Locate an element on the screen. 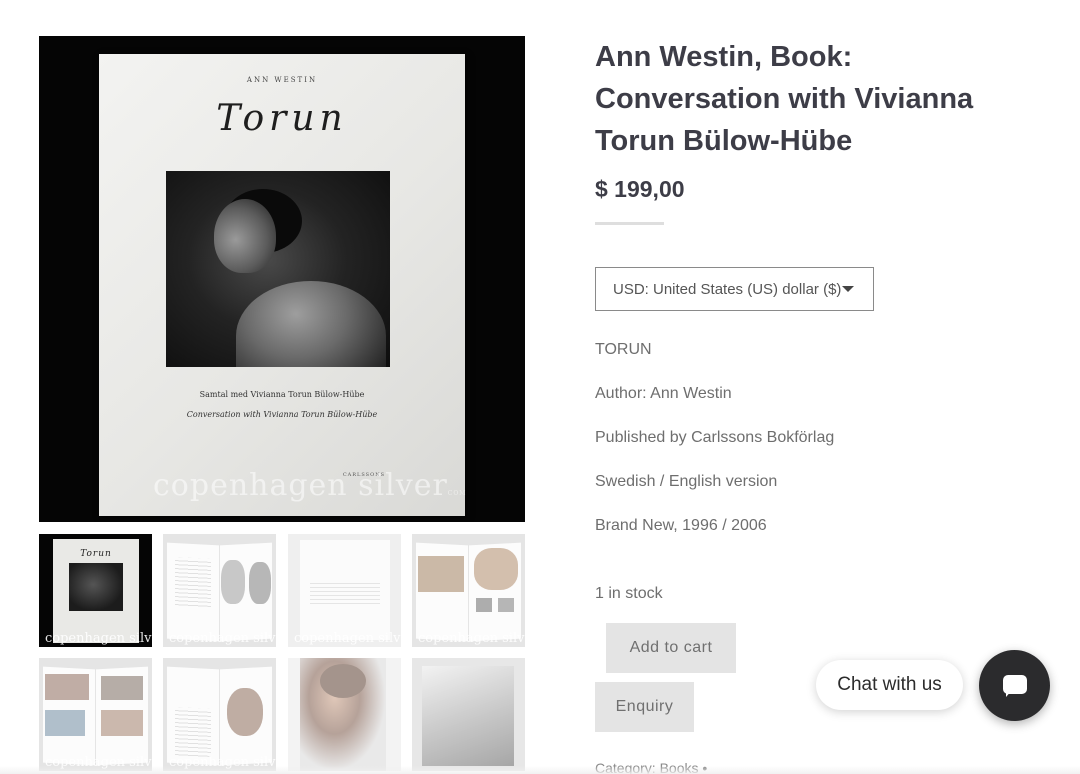 The width and height of the screenshot is (1080, 774). chat-launcher-button is located at coordinates (1014, 685).